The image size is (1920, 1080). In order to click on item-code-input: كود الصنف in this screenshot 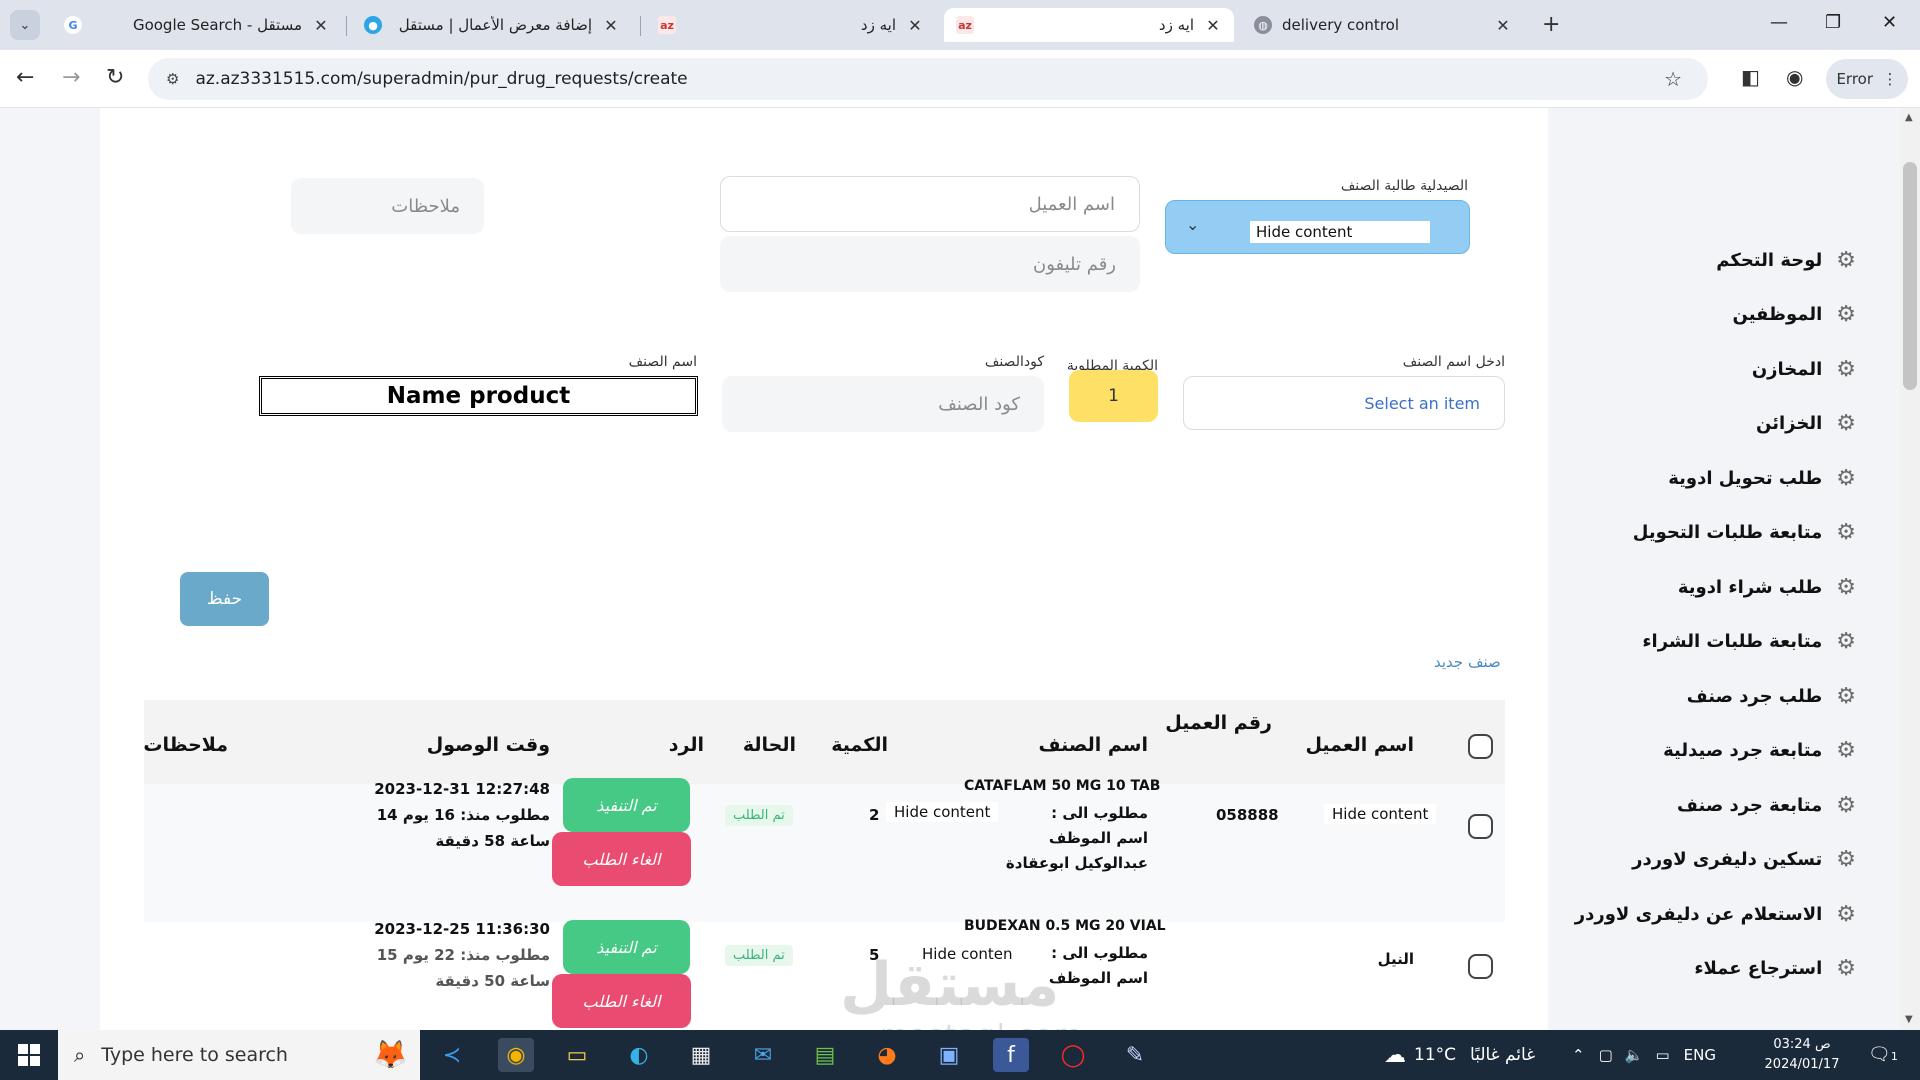, I will do `click(883, 404)`.